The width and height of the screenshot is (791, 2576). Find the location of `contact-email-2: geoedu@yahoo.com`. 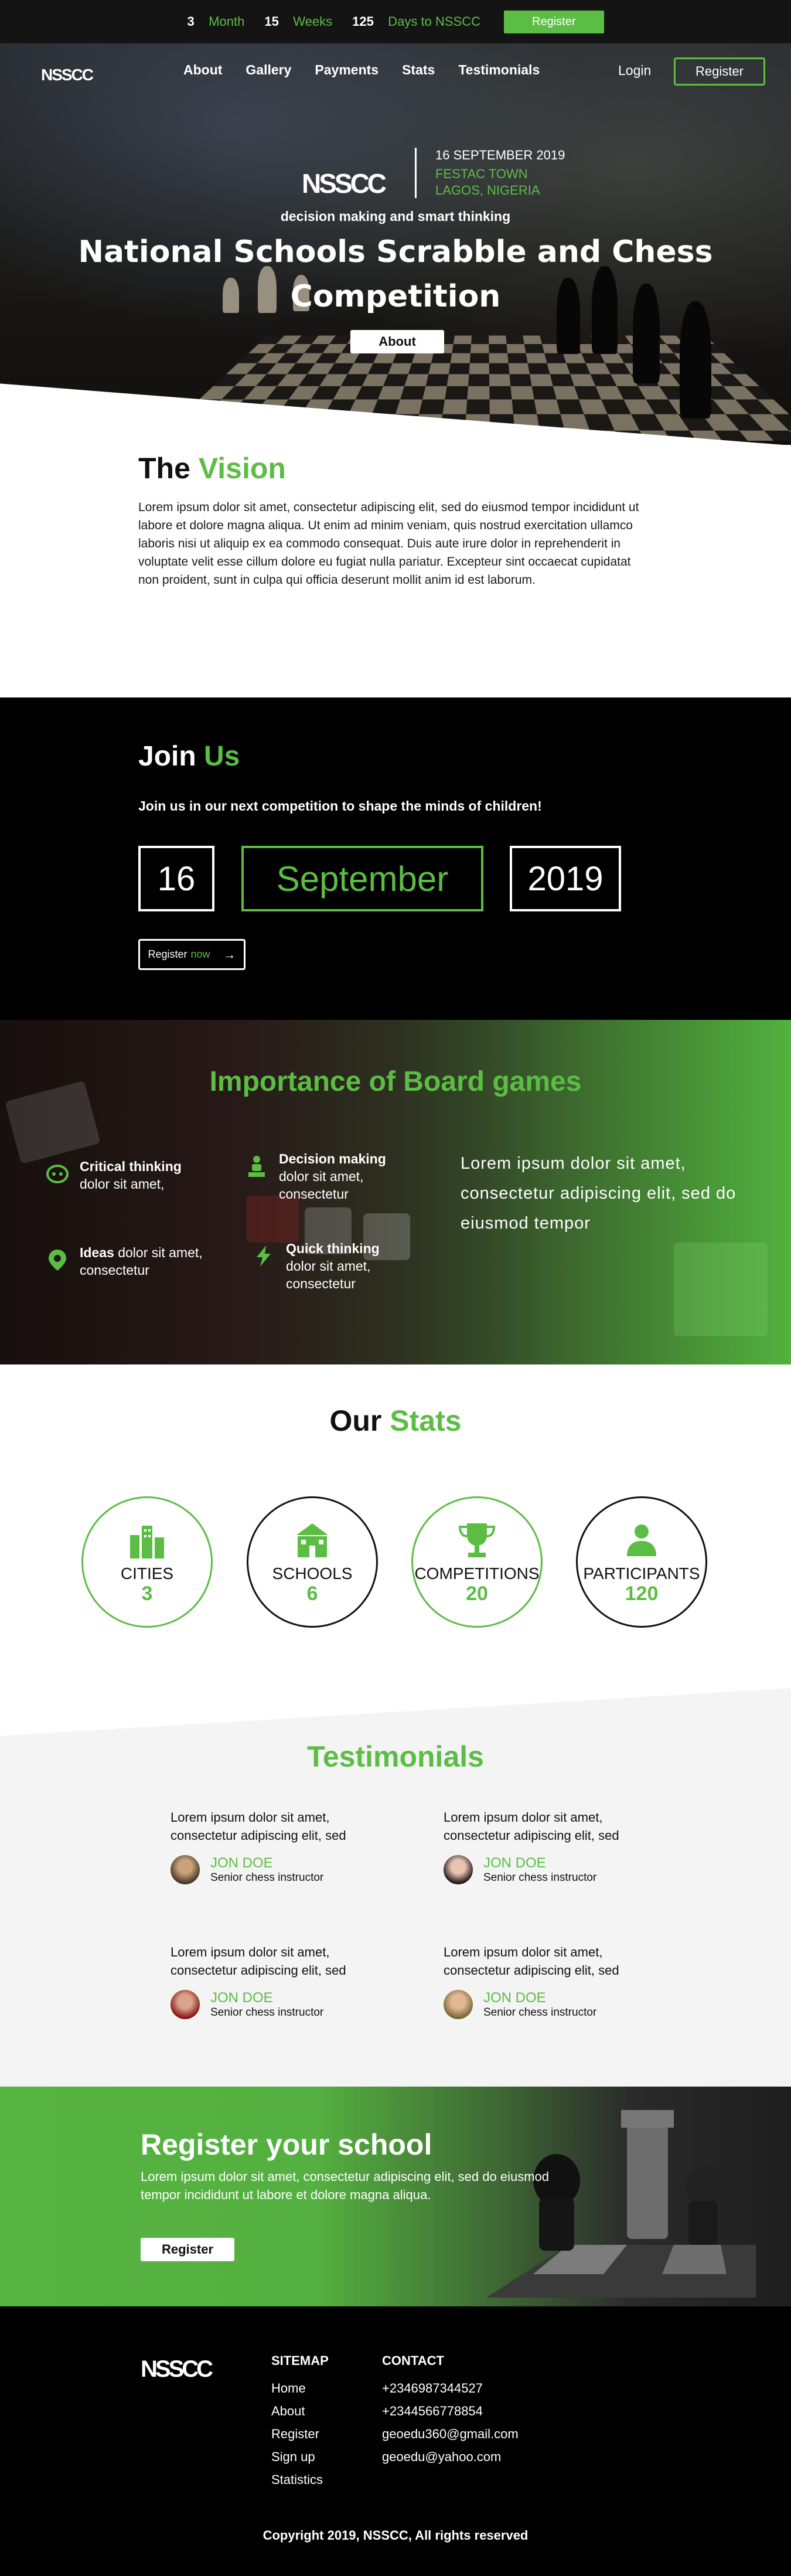

contact-email-2: geoedu@yahoo.com is located at coordinates (451, 2456).